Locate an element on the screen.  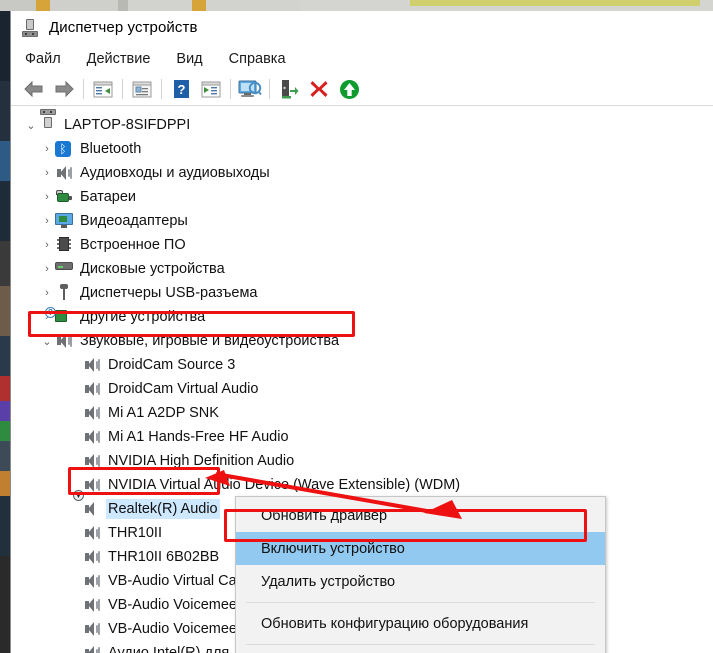
tree-category-label: Звуковые, игровые и видеоустройства is located at coordinates (210, 341).